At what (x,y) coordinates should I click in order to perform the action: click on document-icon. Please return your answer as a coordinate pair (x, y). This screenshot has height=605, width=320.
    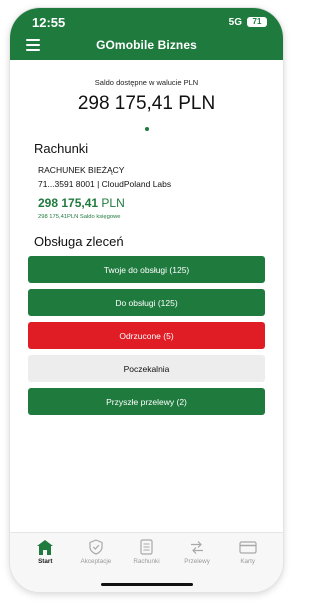
    Looking at the image, I should click on (146, 547).